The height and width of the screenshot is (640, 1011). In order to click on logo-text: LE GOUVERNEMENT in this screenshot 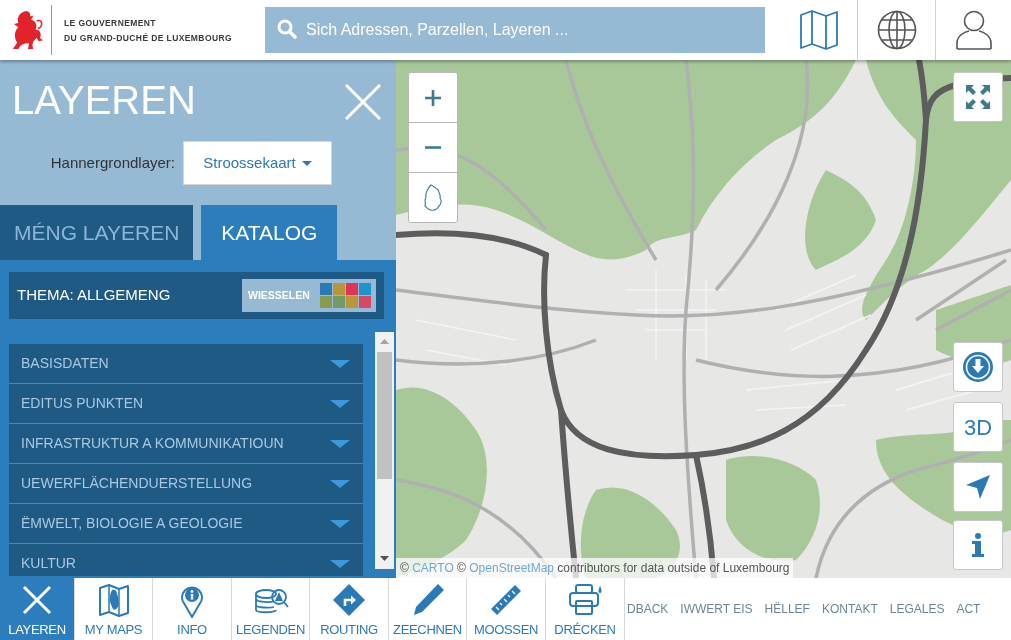, I will do `click(110, 22)`.